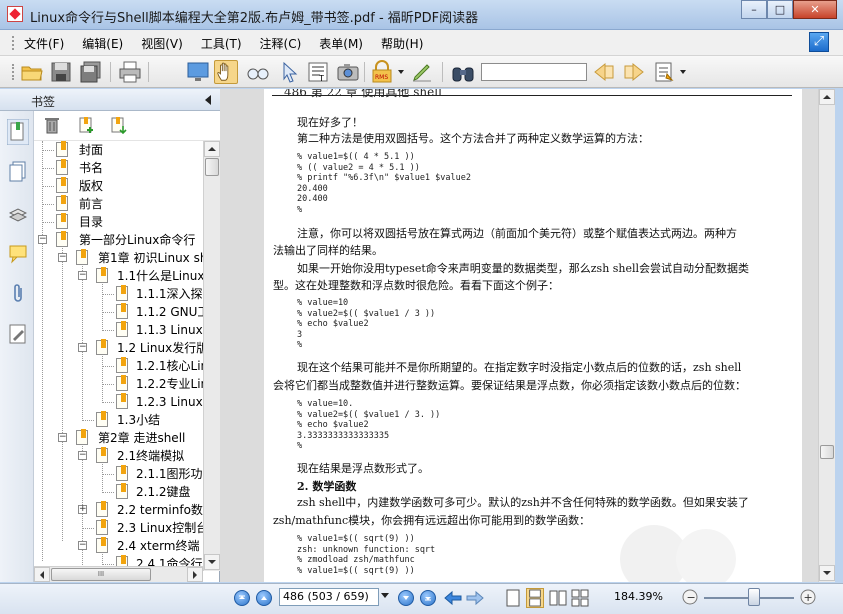 Image resolution: width=843 pixels, height=614 pixels. Describe the element at coordinates (341, 43) in the screenshot. I see `menu-forms: 表单(M)` at that location.